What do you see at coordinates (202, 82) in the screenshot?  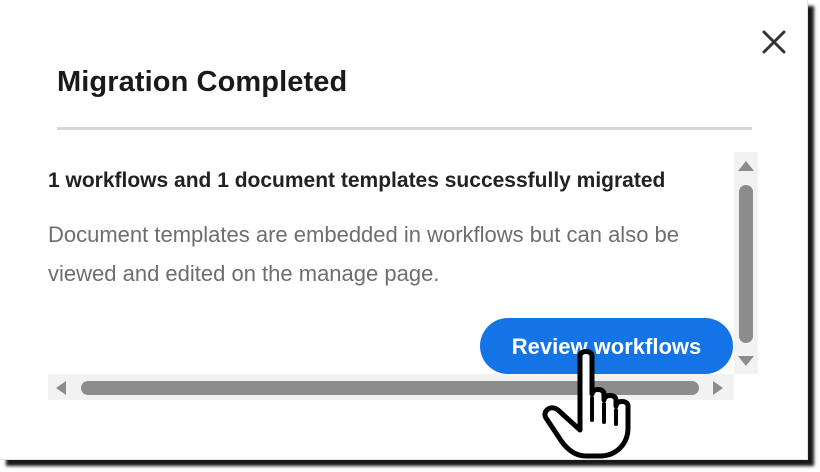 I see `dialog-title: Migration Completed` at bounding box center [202, 82].